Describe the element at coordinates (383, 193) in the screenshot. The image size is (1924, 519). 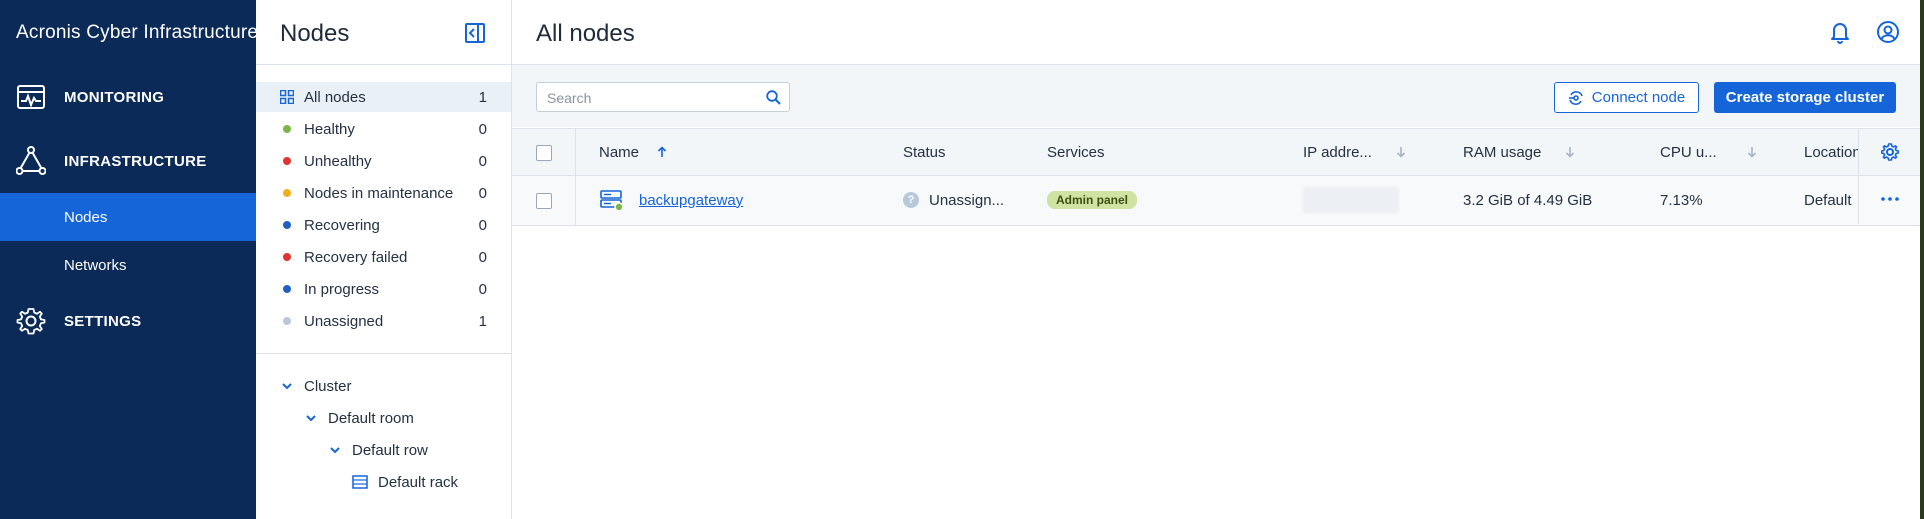
I see `filter-maintenance: Nodes in maintenance 0` at that location.